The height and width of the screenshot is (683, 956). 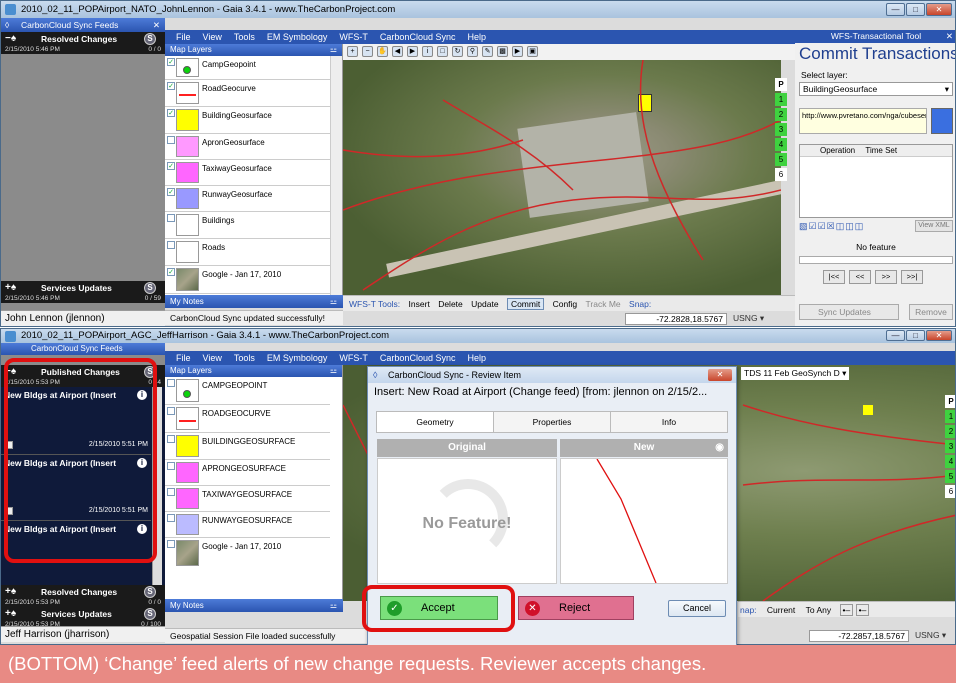 What do you see at coordinates (565, 304) in the screenshot?
I see `config-button: Config` at bounding box center [565, 304].